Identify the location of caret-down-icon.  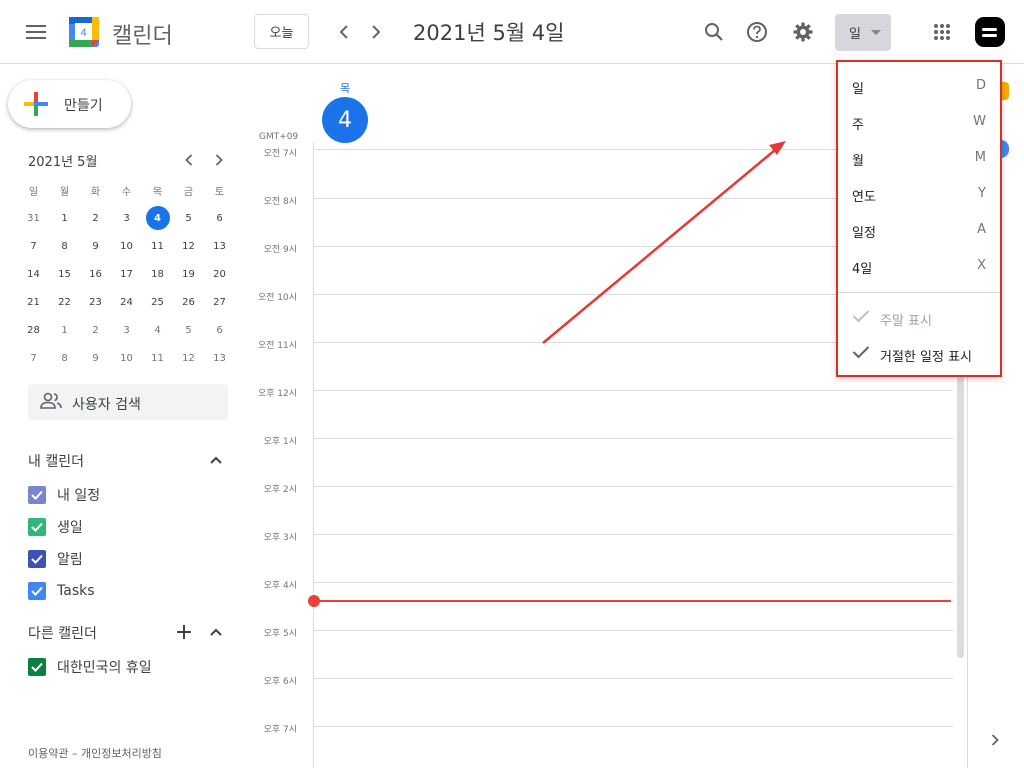
(875, 32).